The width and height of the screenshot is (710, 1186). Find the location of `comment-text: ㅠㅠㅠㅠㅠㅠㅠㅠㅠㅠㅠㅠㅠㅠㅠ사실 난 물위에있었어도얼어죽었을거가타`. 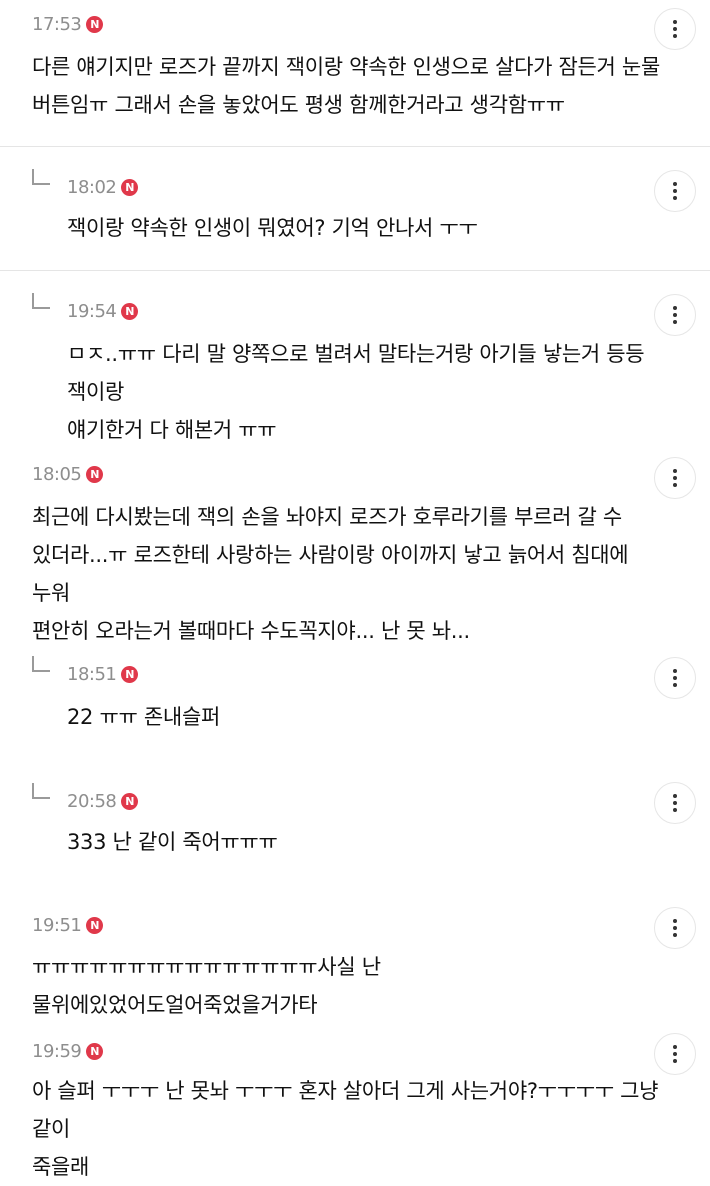

comment-text: ㅠㅠㅠㅠㅠㅠㅠㅠㅠㅠㅠㅠㅠㅠㅠ사실 난 물위에있었어도얼어죽었을거가타 is located at coordinates (210, 986).